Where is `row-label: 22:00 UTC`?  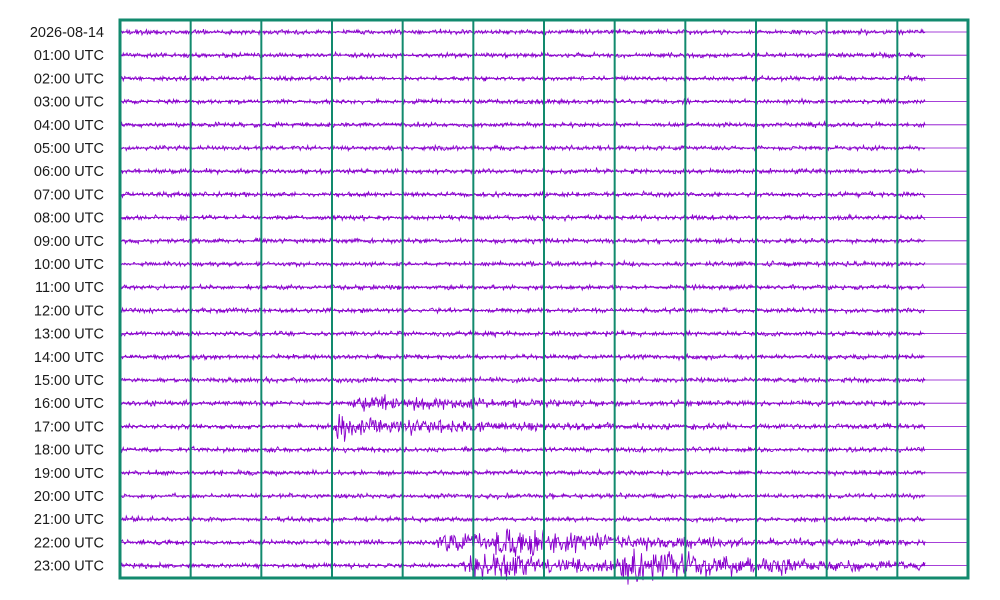
row-label: 22:00 UTC is located at coordinates (69, 543).